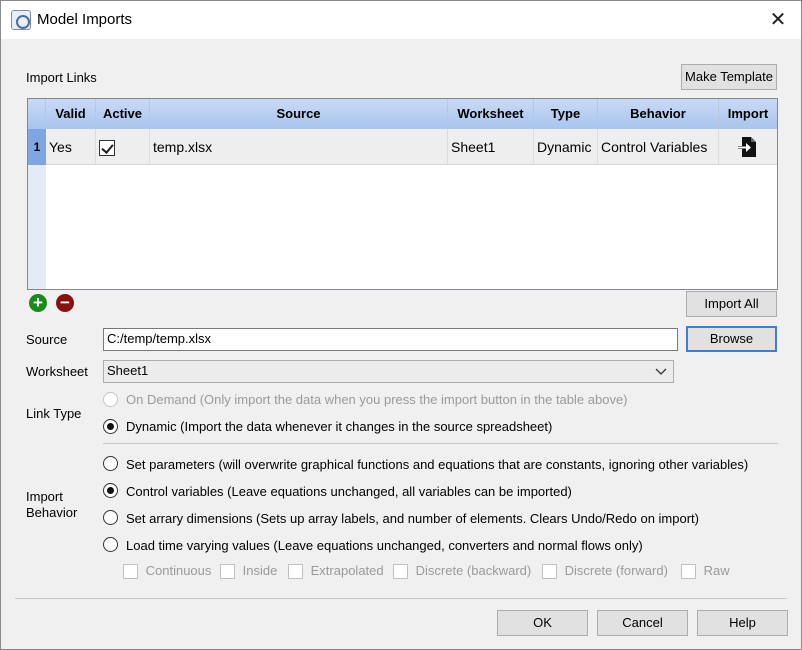  I want to click on header-active: Active, so click(123, 114).